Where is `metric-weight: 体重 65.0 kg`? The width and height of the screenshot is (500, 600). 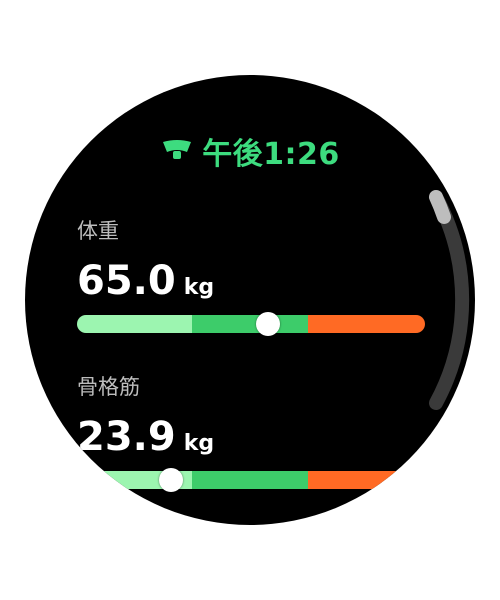 metric-weight: 体重 65.0 kg is located at coordinates (252, 276).